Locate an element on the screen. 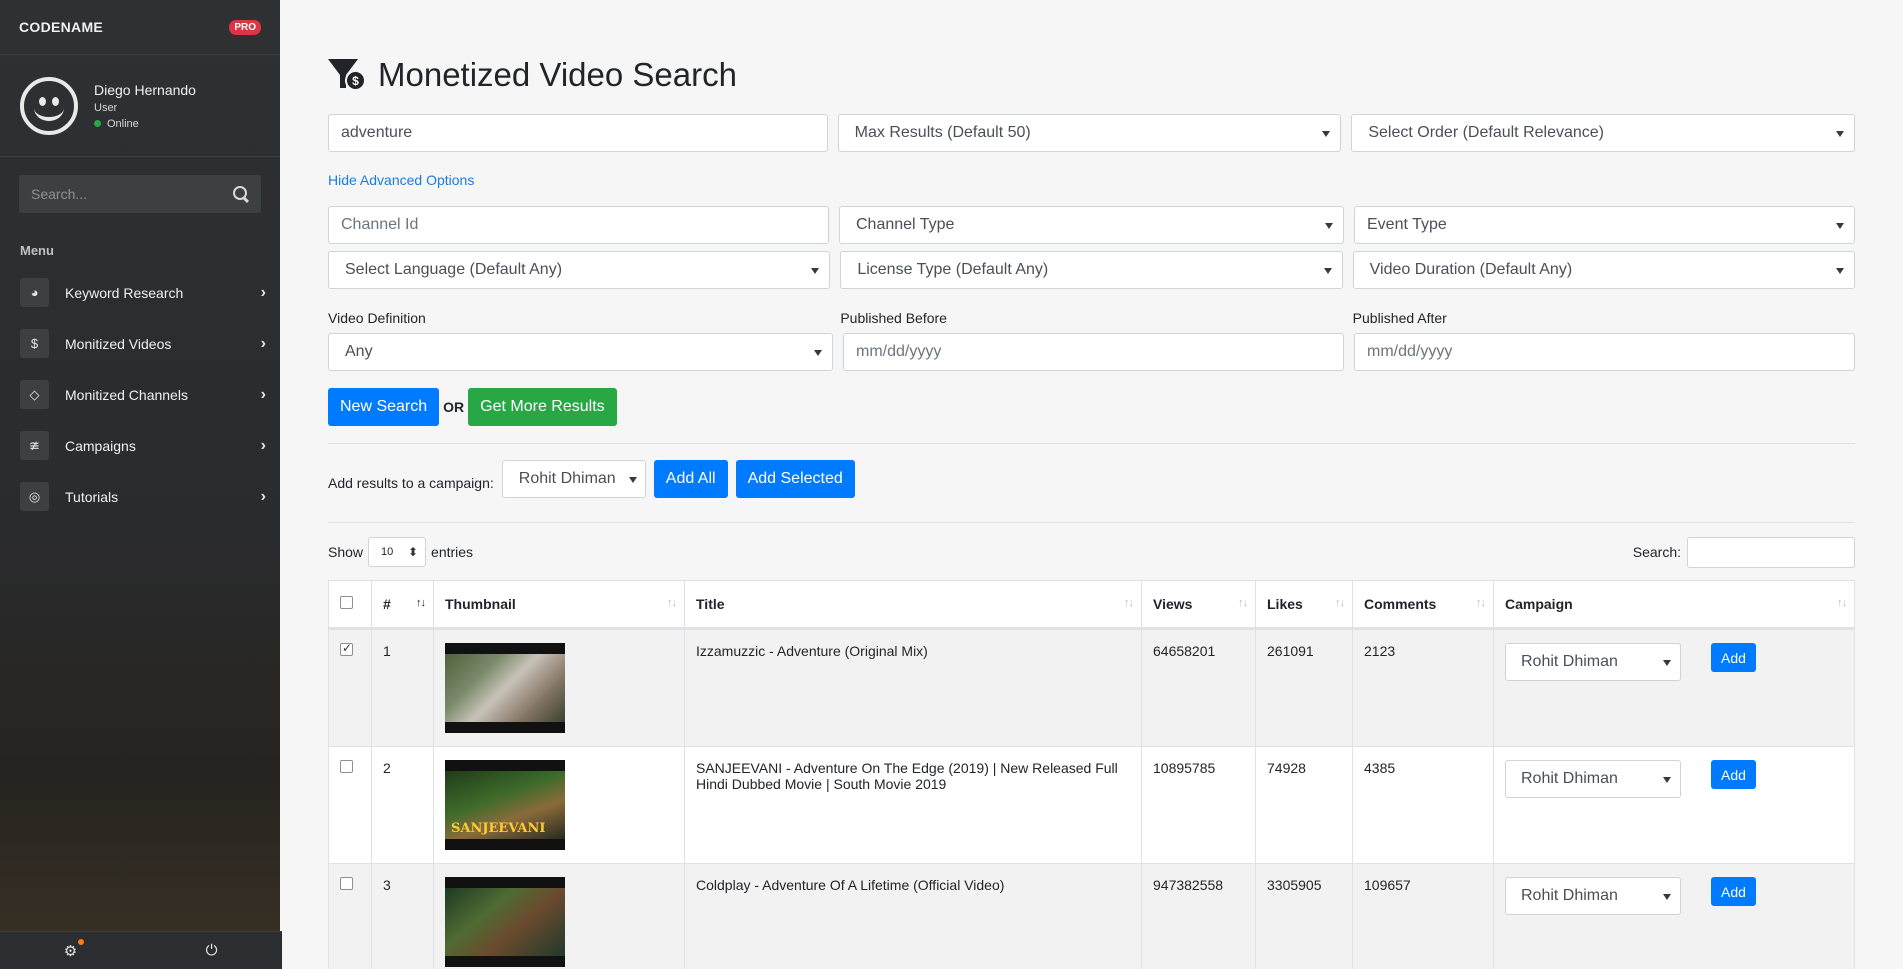 The width and height of the screenshot is (1903, 969). license-select: License Type (Default Any) is located at coordinates (1091, 270).